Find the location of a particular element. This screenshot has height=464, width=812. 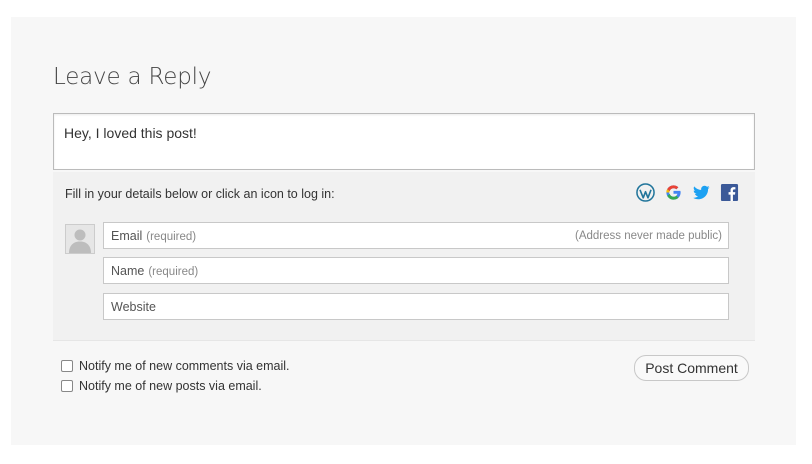

website-label: Website is located at coordinates (133, 307).